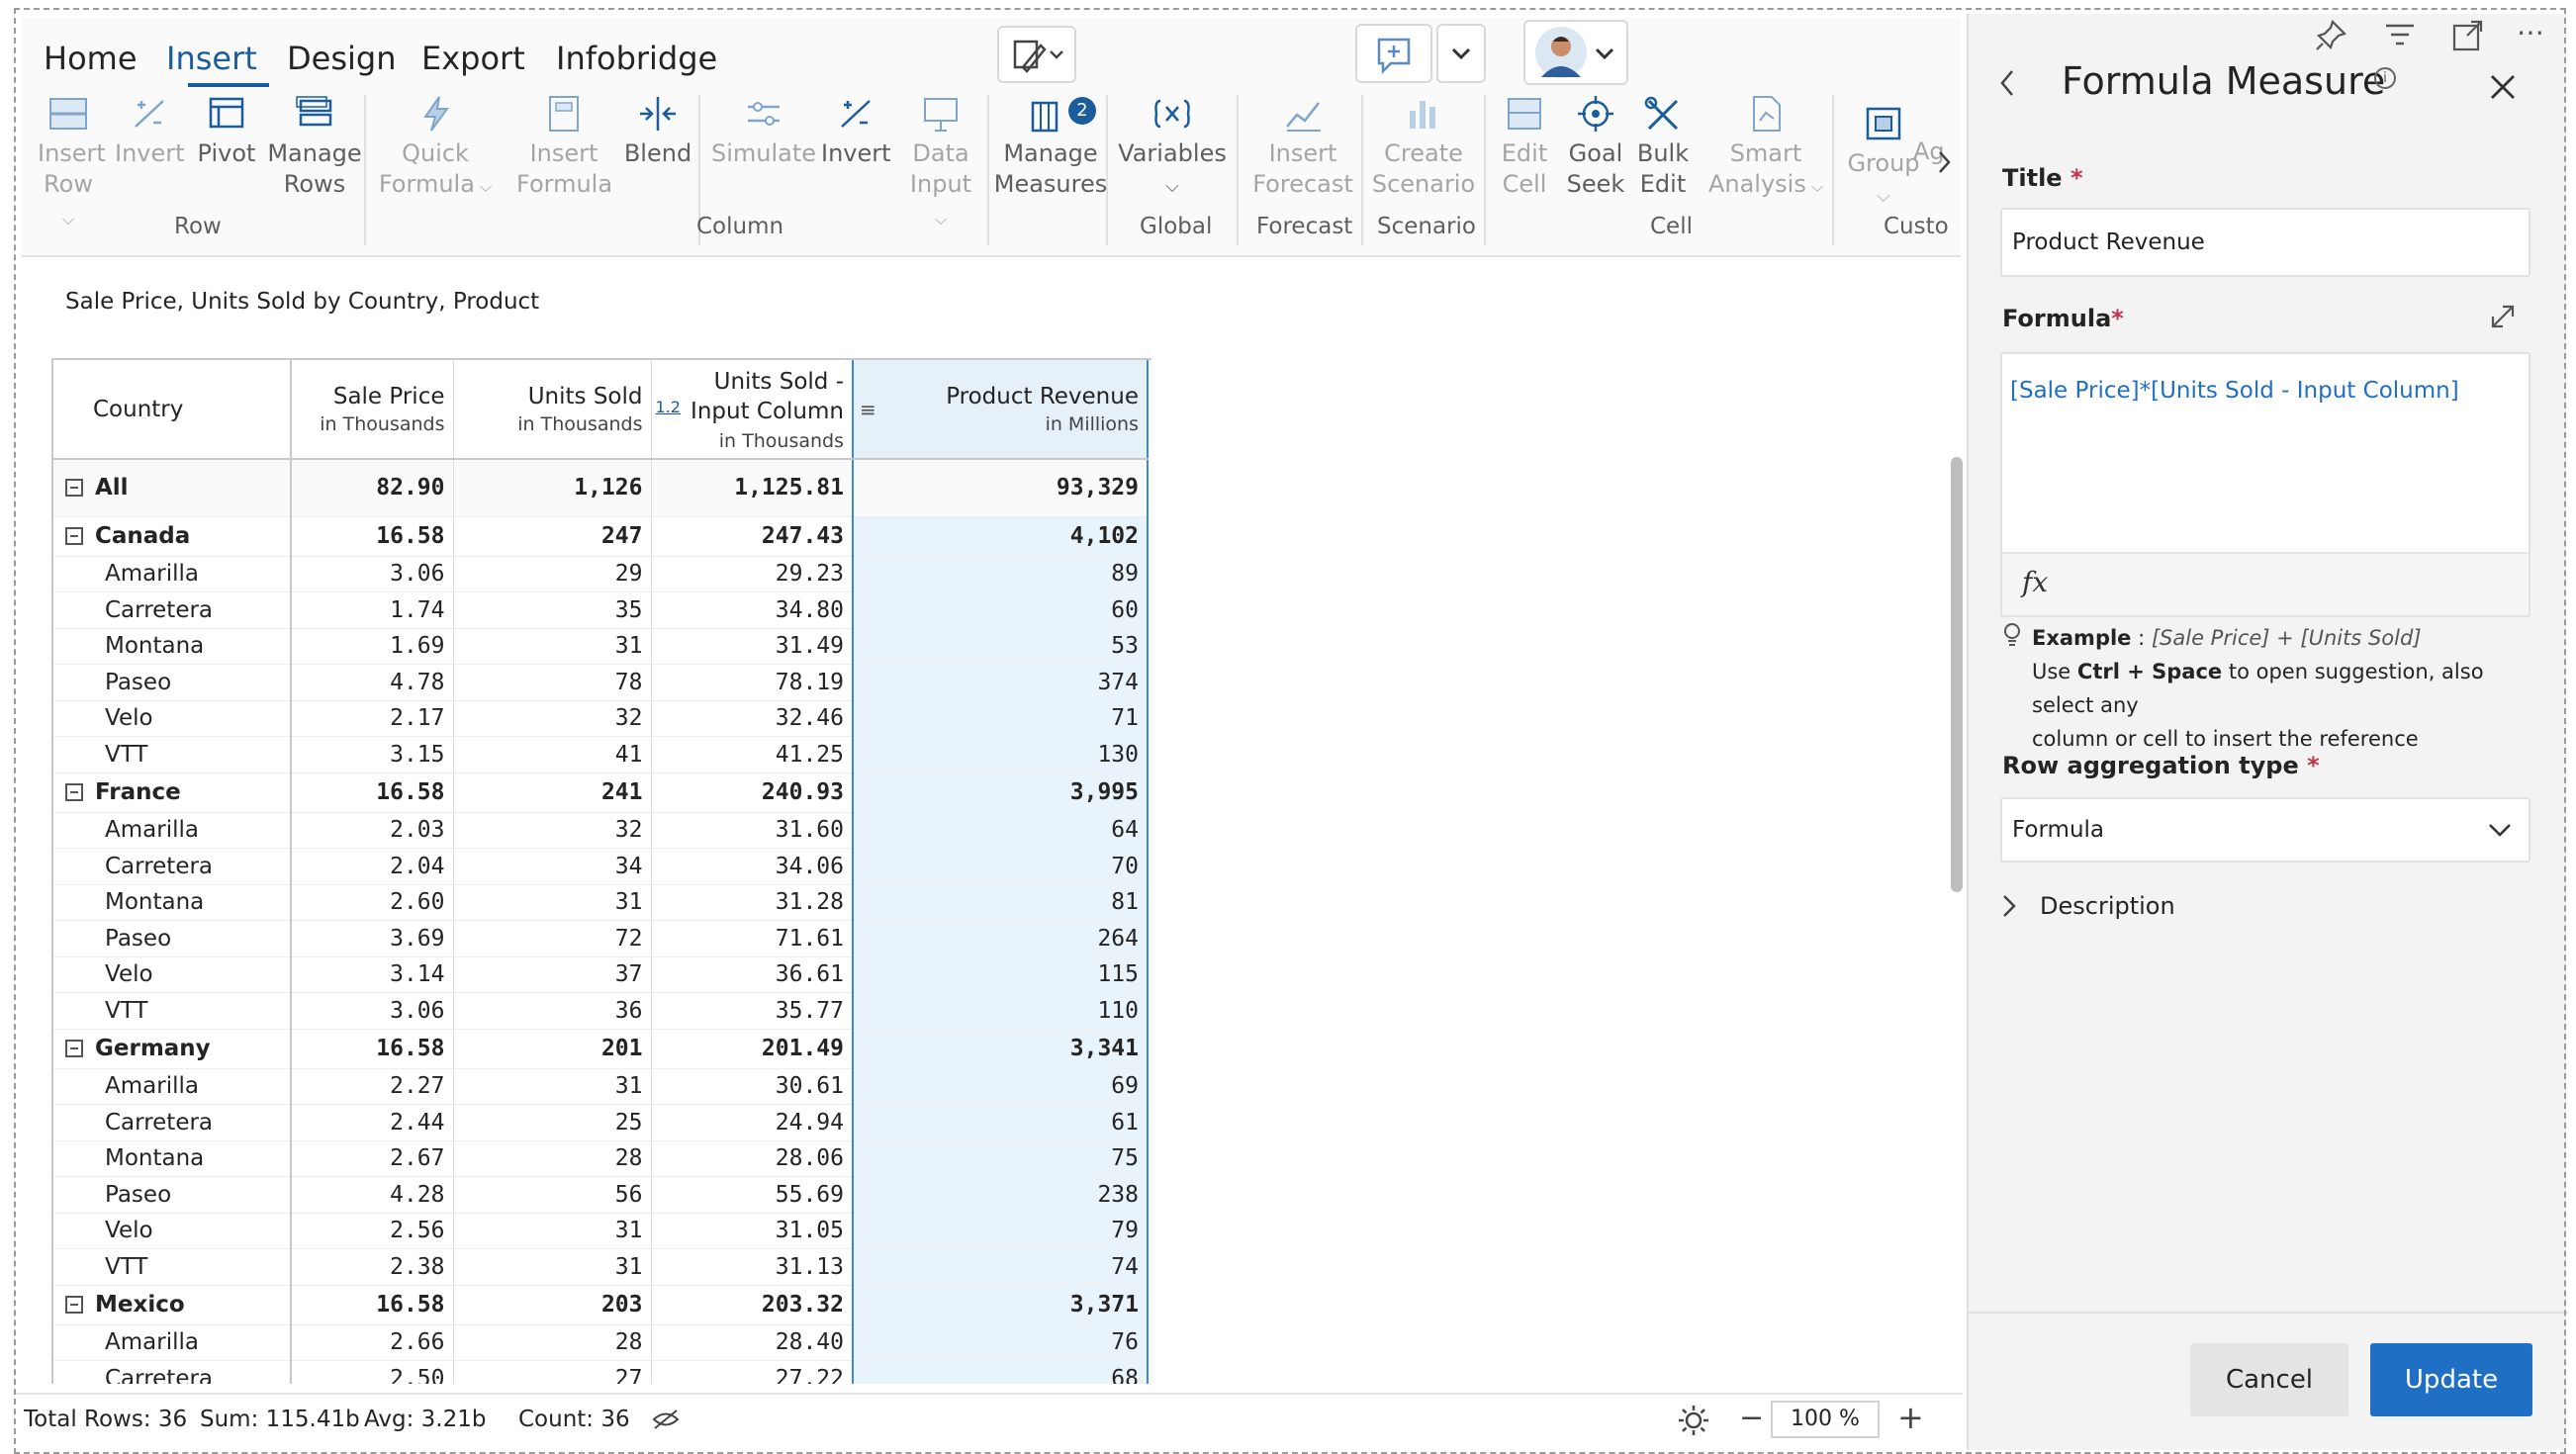  What do you see at coordinates (2035, 582) in the screenshot?
I see `function-fx-icon: fx` at bounding box center [2035, 582].